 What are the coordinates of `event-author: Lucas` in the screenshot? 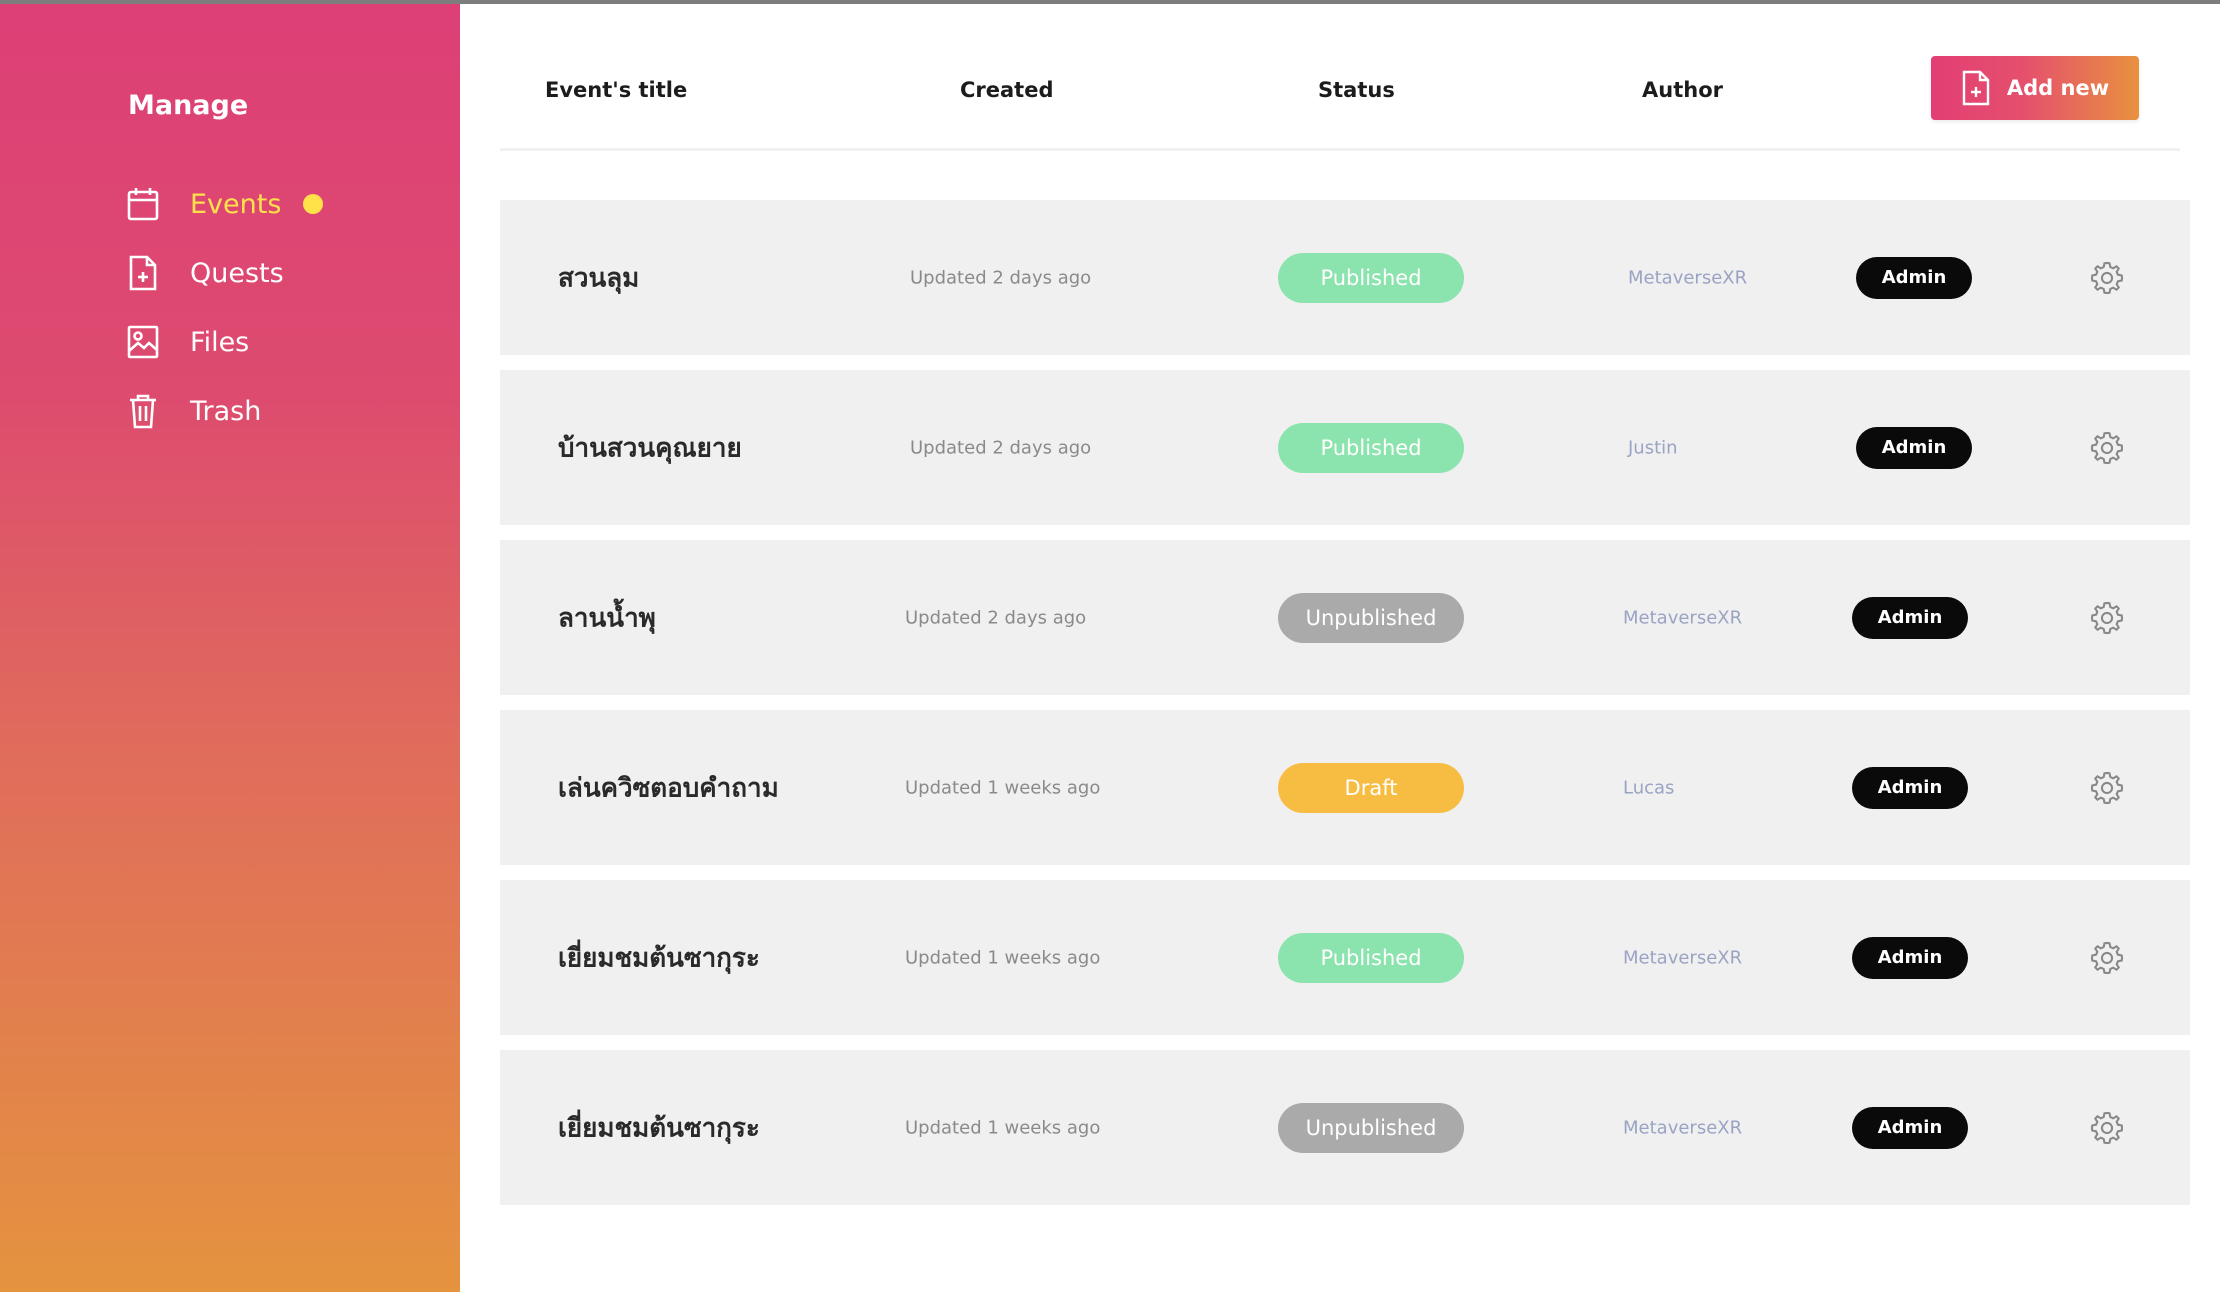 It's located at (1648, 787).